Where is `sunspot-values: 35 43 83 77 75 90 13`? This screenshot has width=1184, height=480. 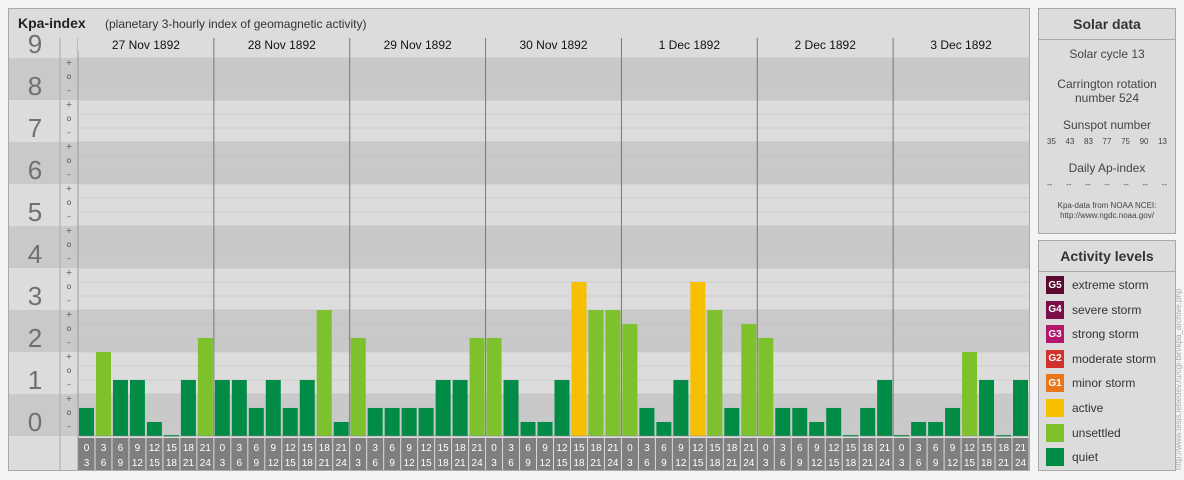 sunspot-values: 35 43 83 77 75 90 13 is located at coordinates (1107, 141).